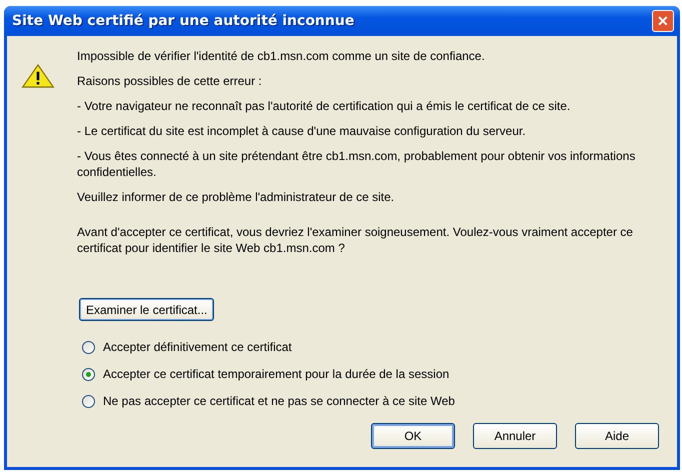 This screenshot has height=473, width=682. What do you see at coordinates (356, 164) in the screenshot?
I see `reason-text: - Vous êtes connecté à un site prétendant être cb1.msn.com, probablement pour obtenir vos informations confidentielles.` at bounding box center [356, 164].